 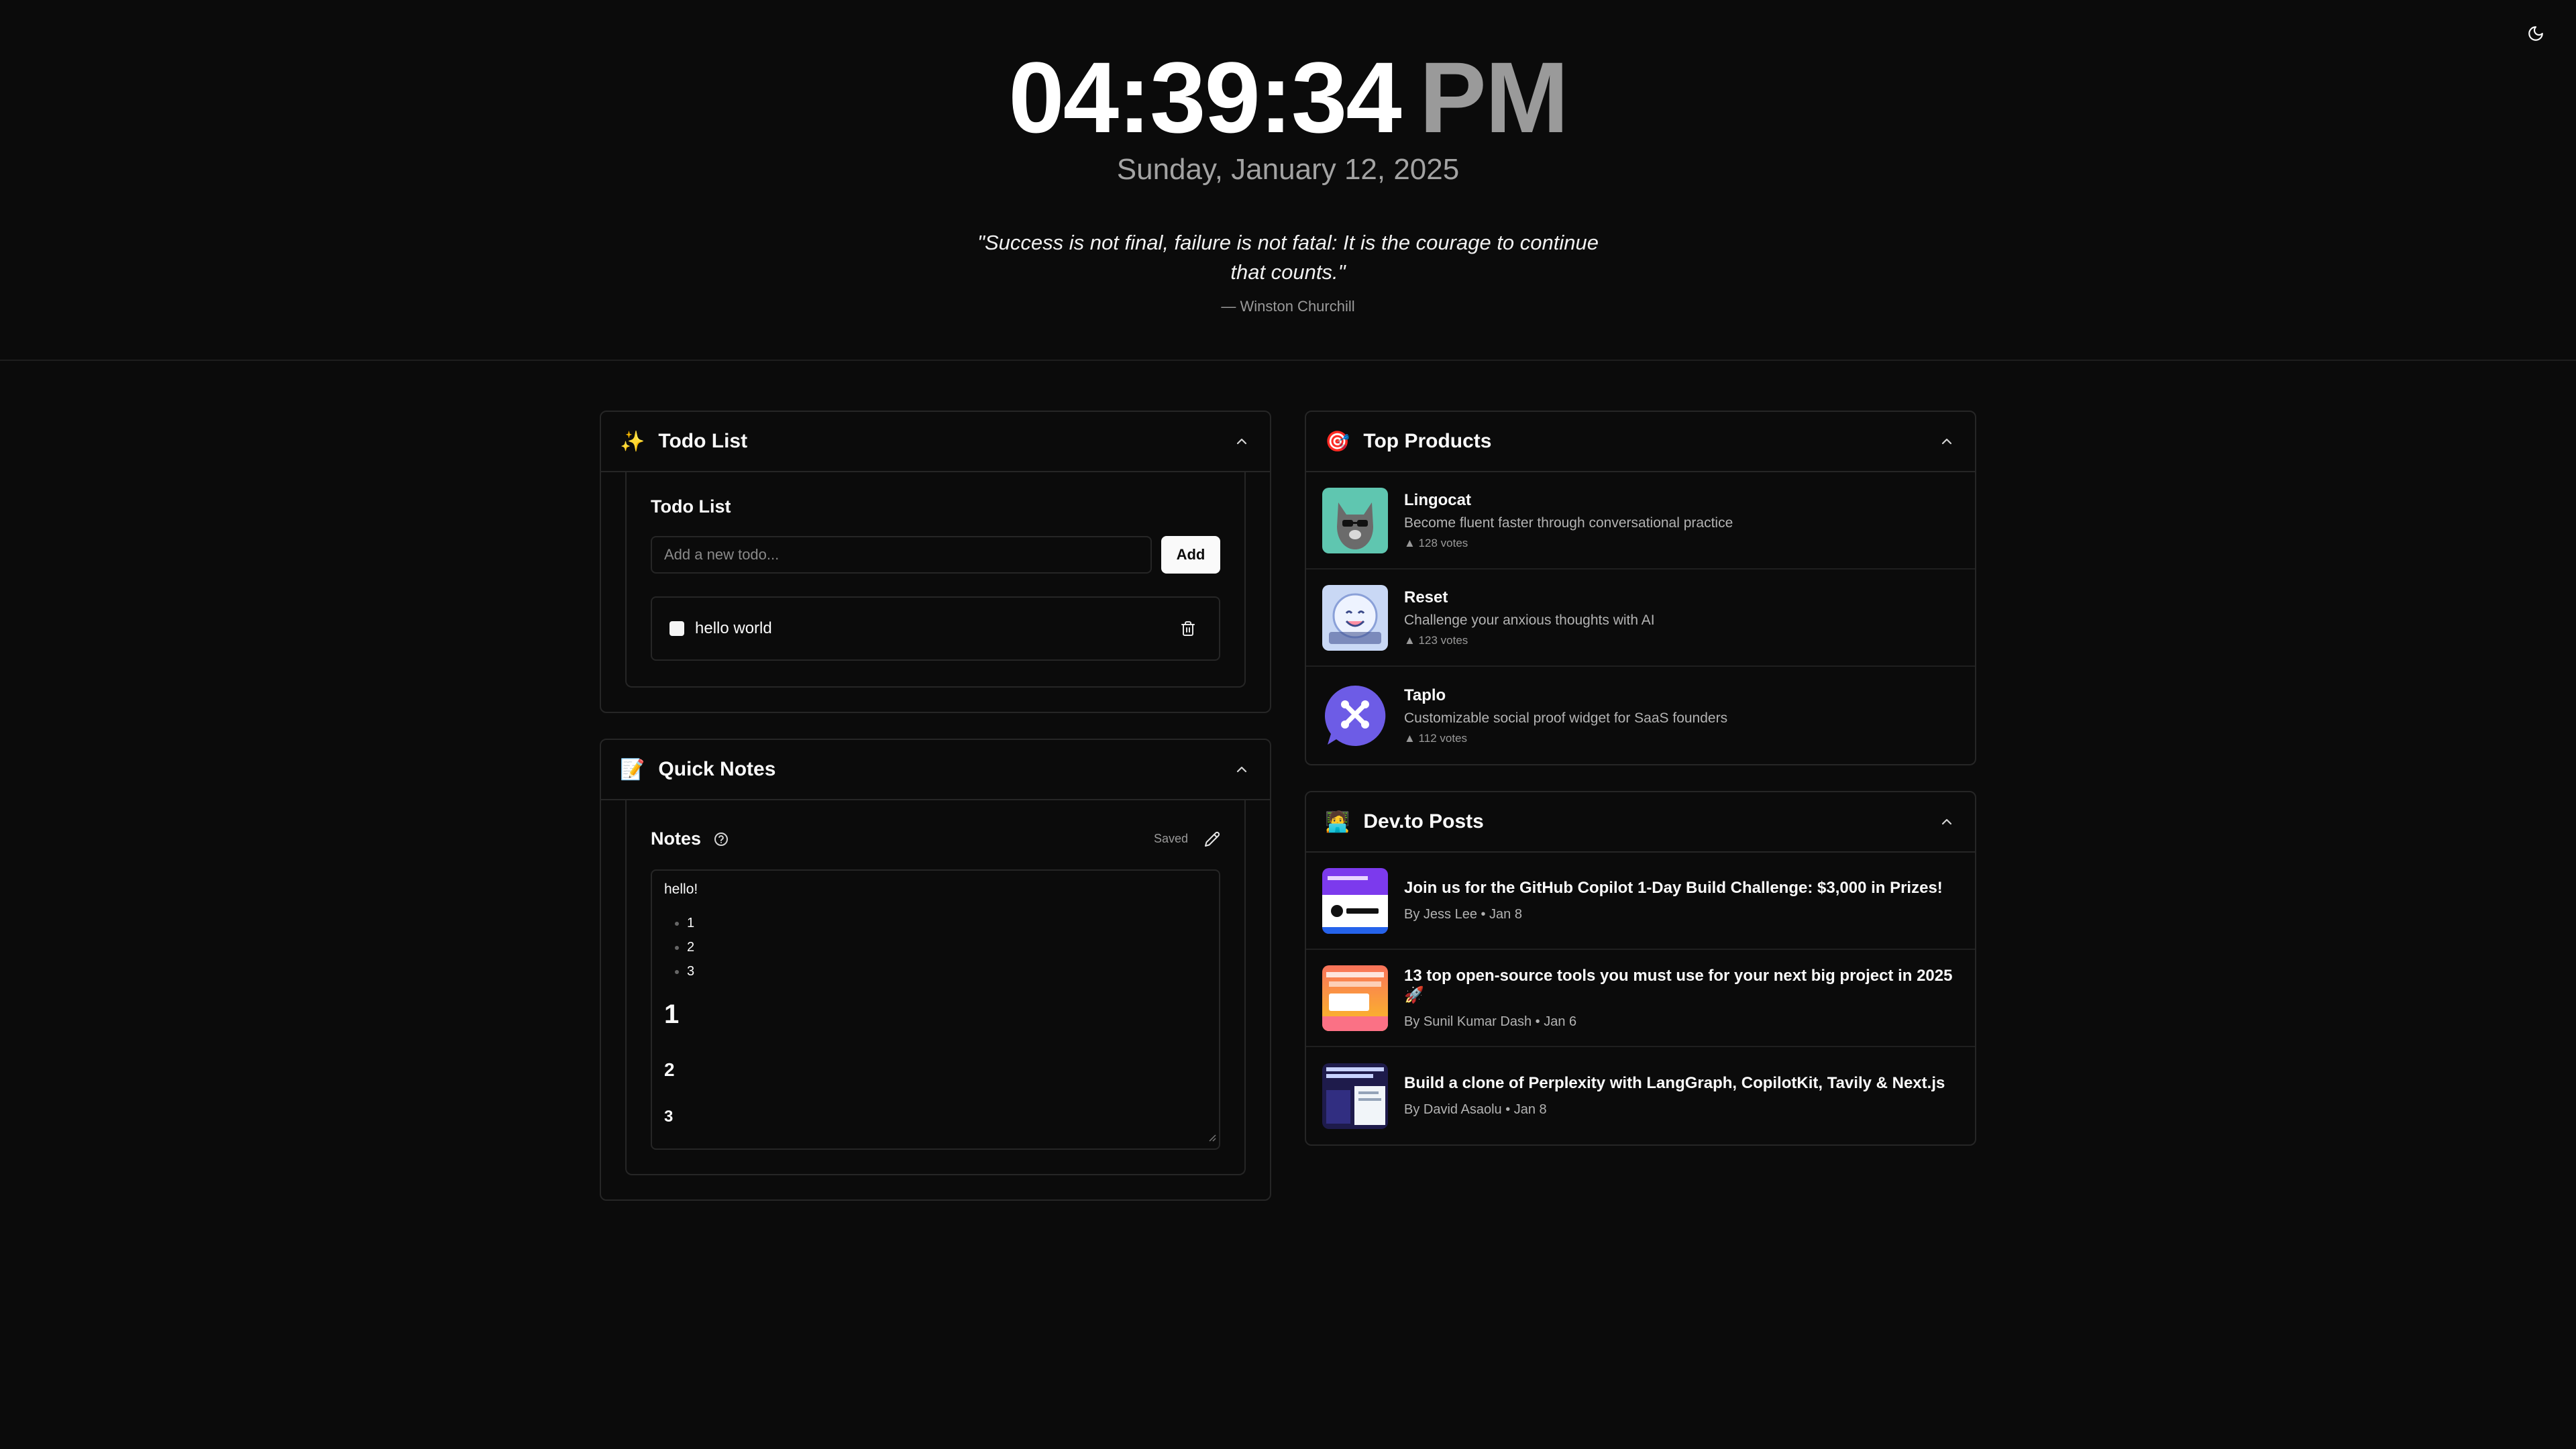 I want to click on left-column: ✨ Todo List Todo List Add hello world, so click(x=935, y=806).